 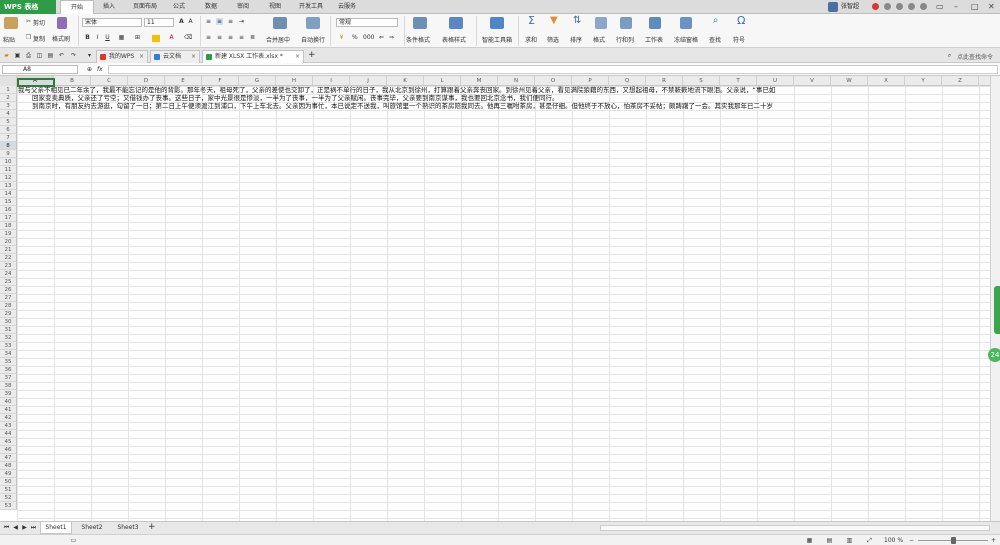 I want to click on restore-ribbon-icon: ▭, so click(x=940, y=7).